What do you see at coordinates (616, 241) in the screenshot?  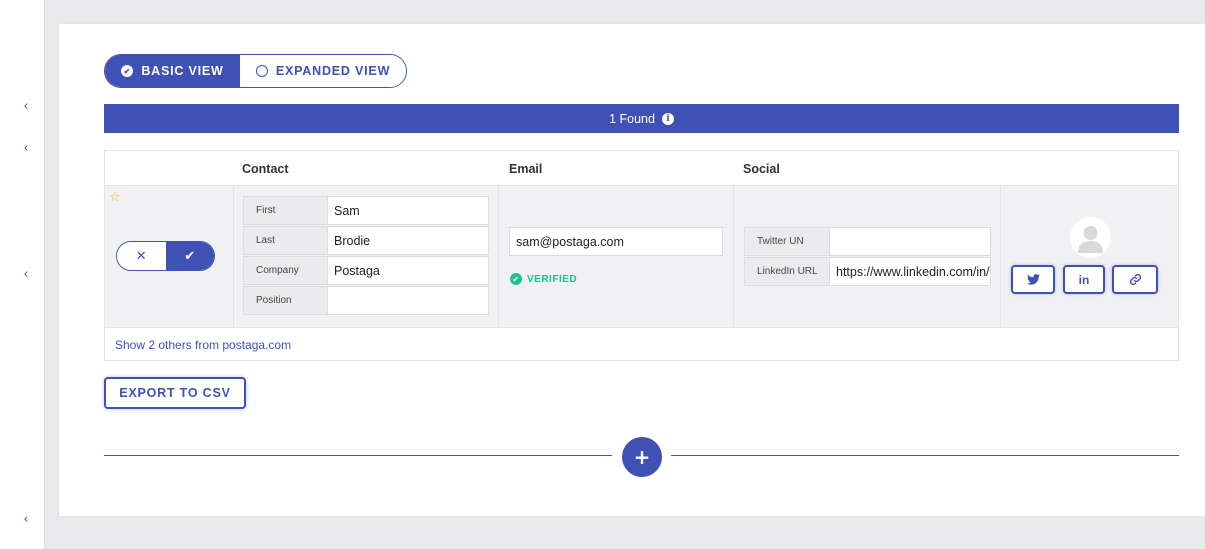 I see `email-input: sam@postaga.com` at bounding box center [616, 241].